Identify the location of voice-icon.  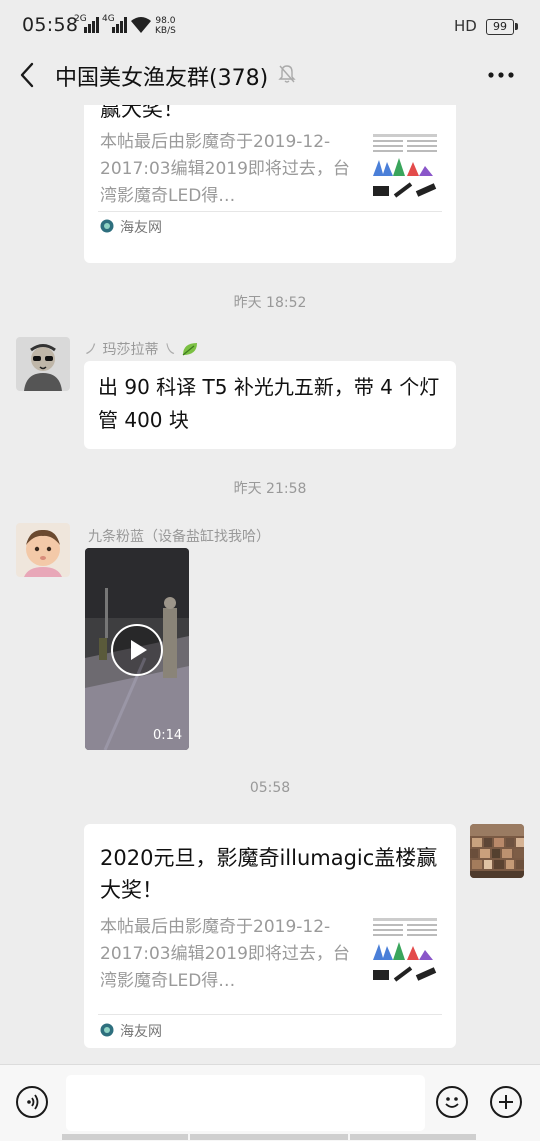
(33, 1102).